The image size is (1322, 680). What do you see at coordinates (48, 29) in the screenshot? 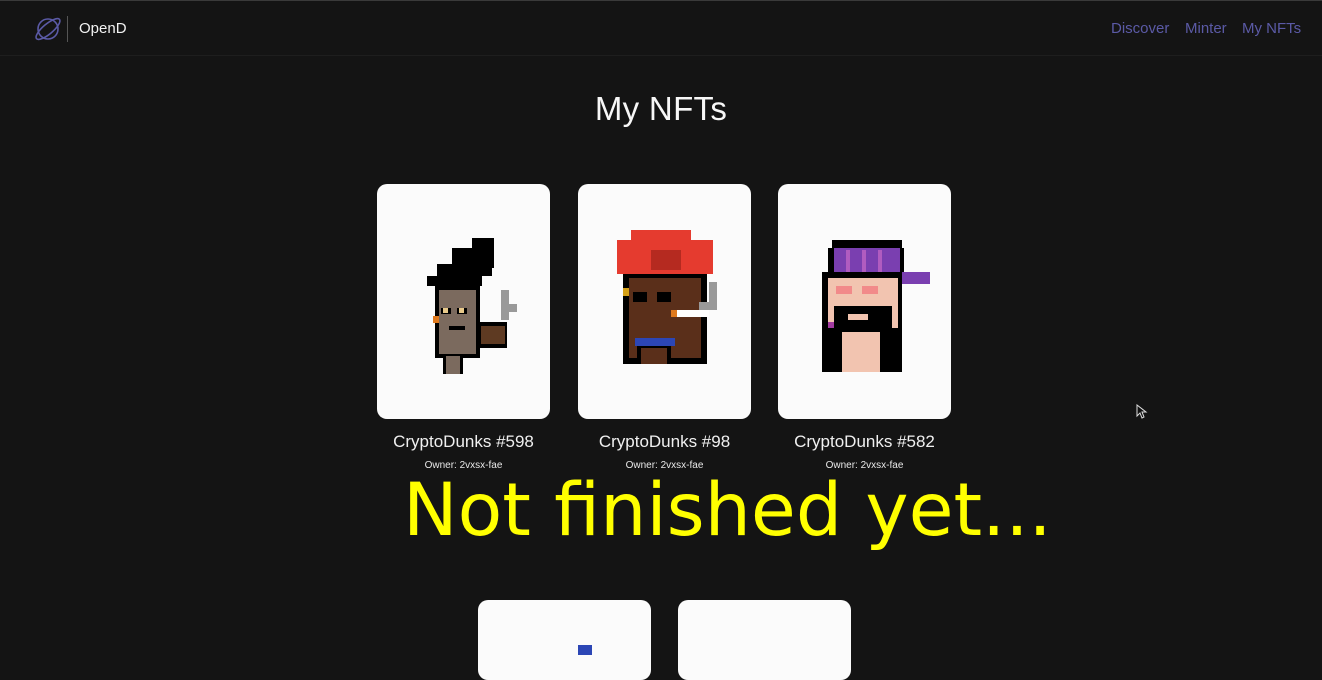
I see `planet-icon` at bounding box center [48, 29].